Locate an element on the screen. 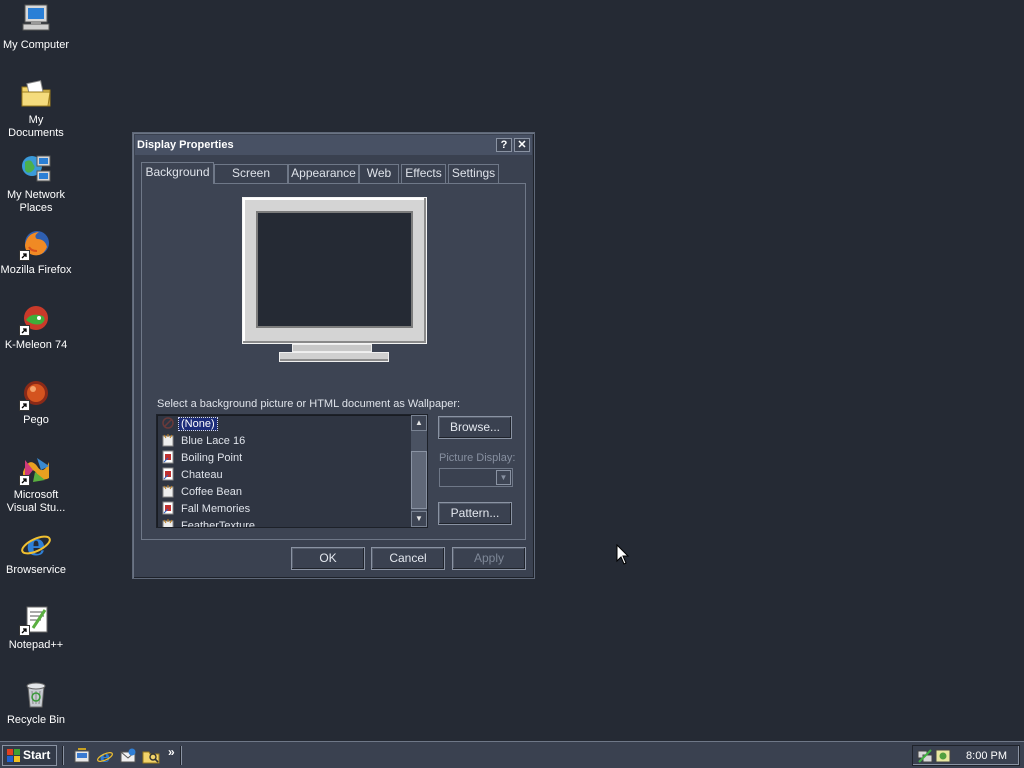 Image resolution: width=1024 pixels, height=768 pixels. wallpaper-item-label: Boiling Point is located at coordinates (212, 458).